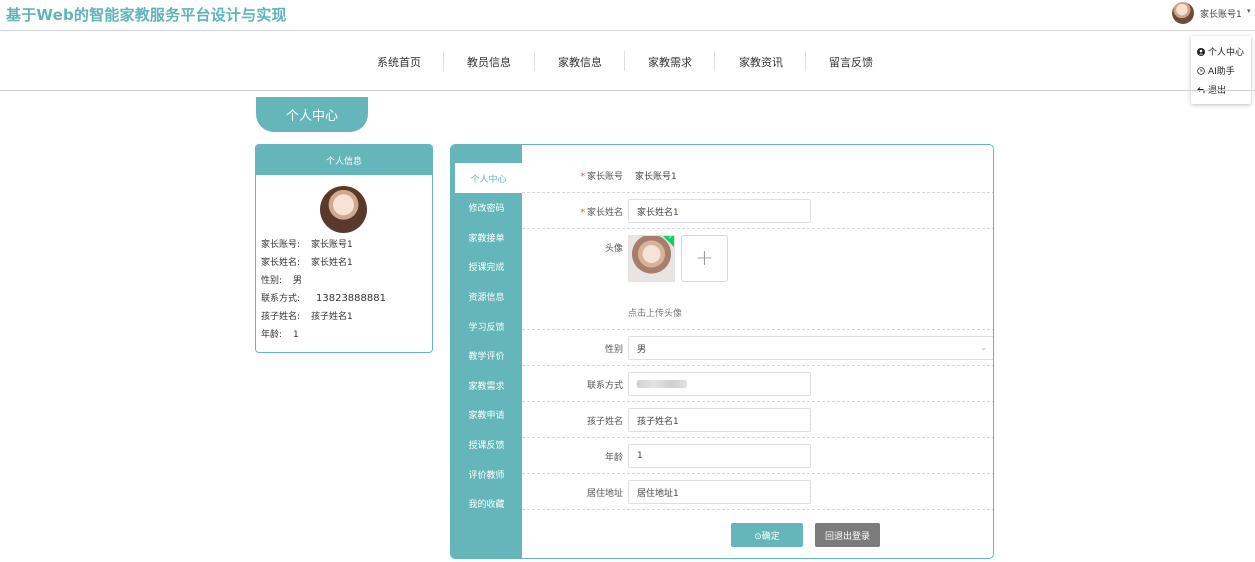  Describe the element at coordinates (810, 348) in the screenshot. I see `gender-select: 男 ⌄` at that location.